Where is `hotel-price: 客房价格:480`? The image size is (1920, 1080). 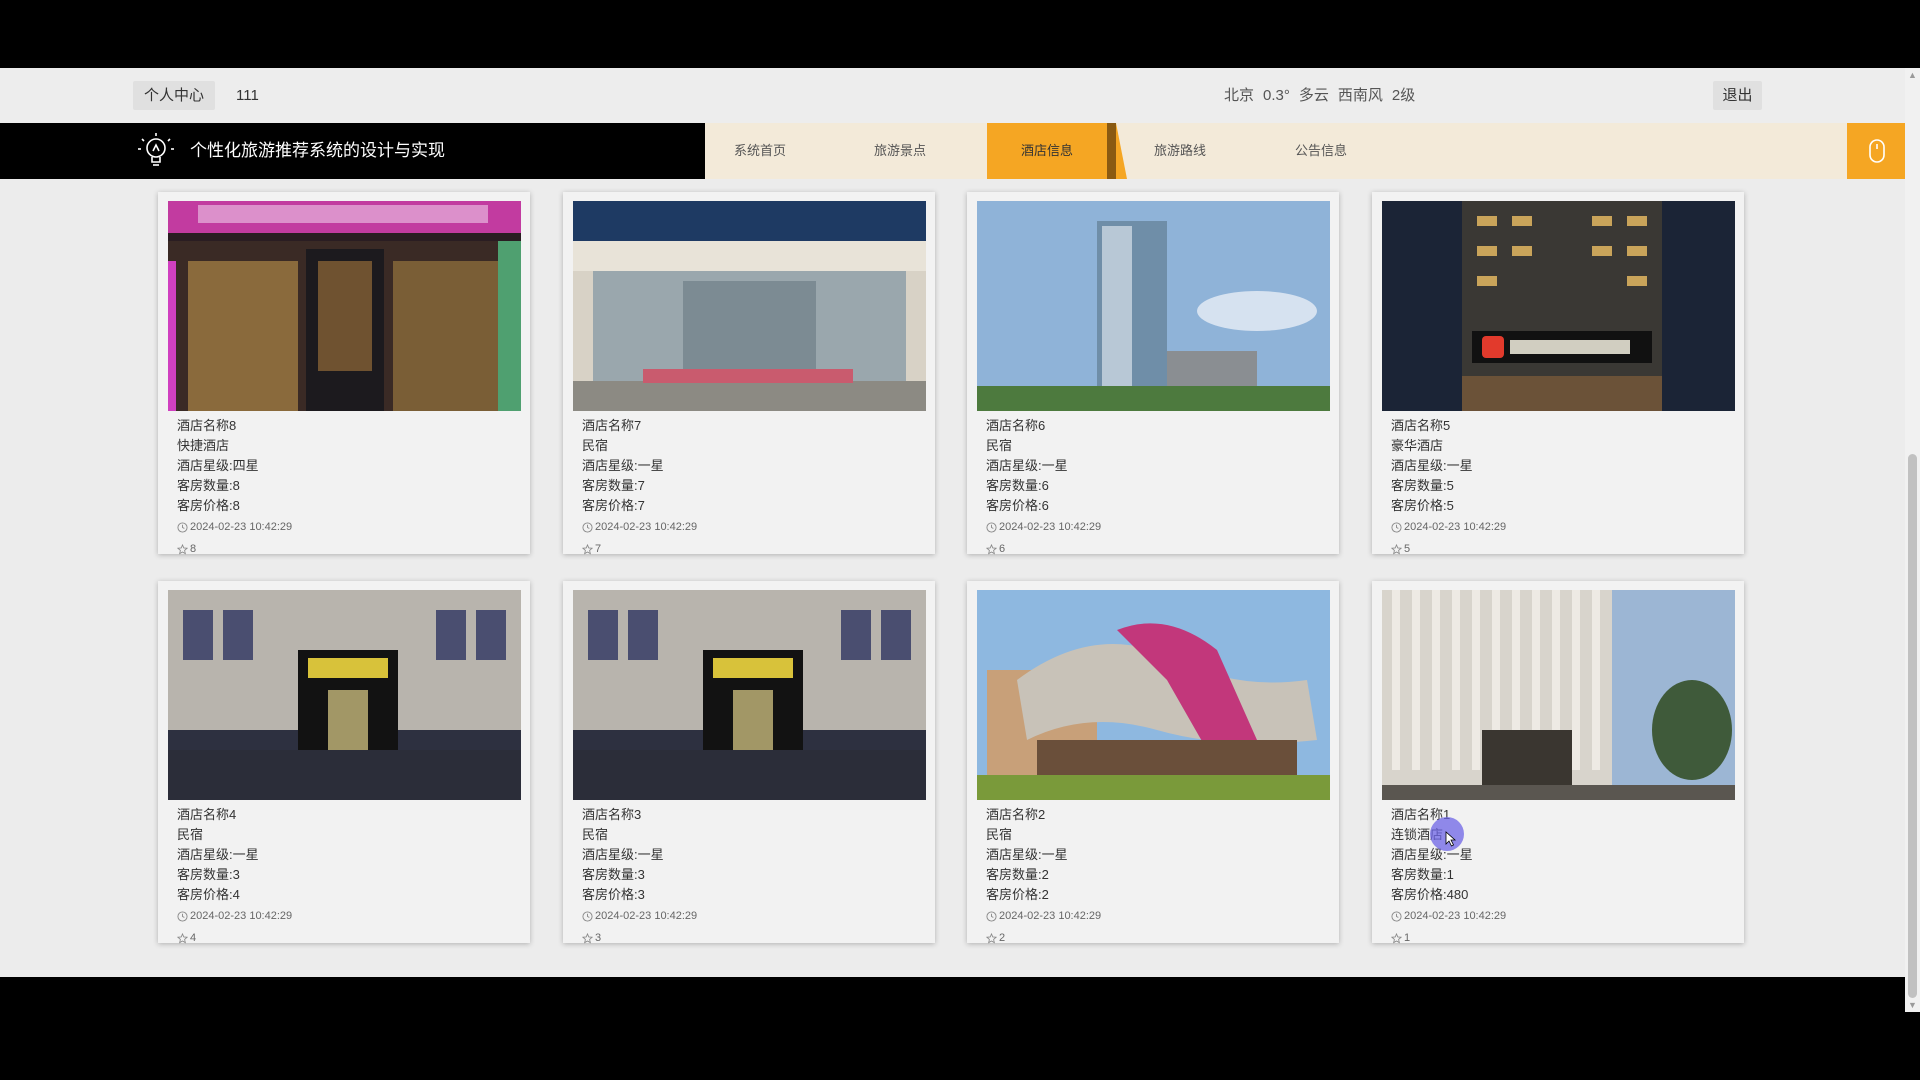
hotel-price: 客房价格:480 is located at coordinates (1430, 894).